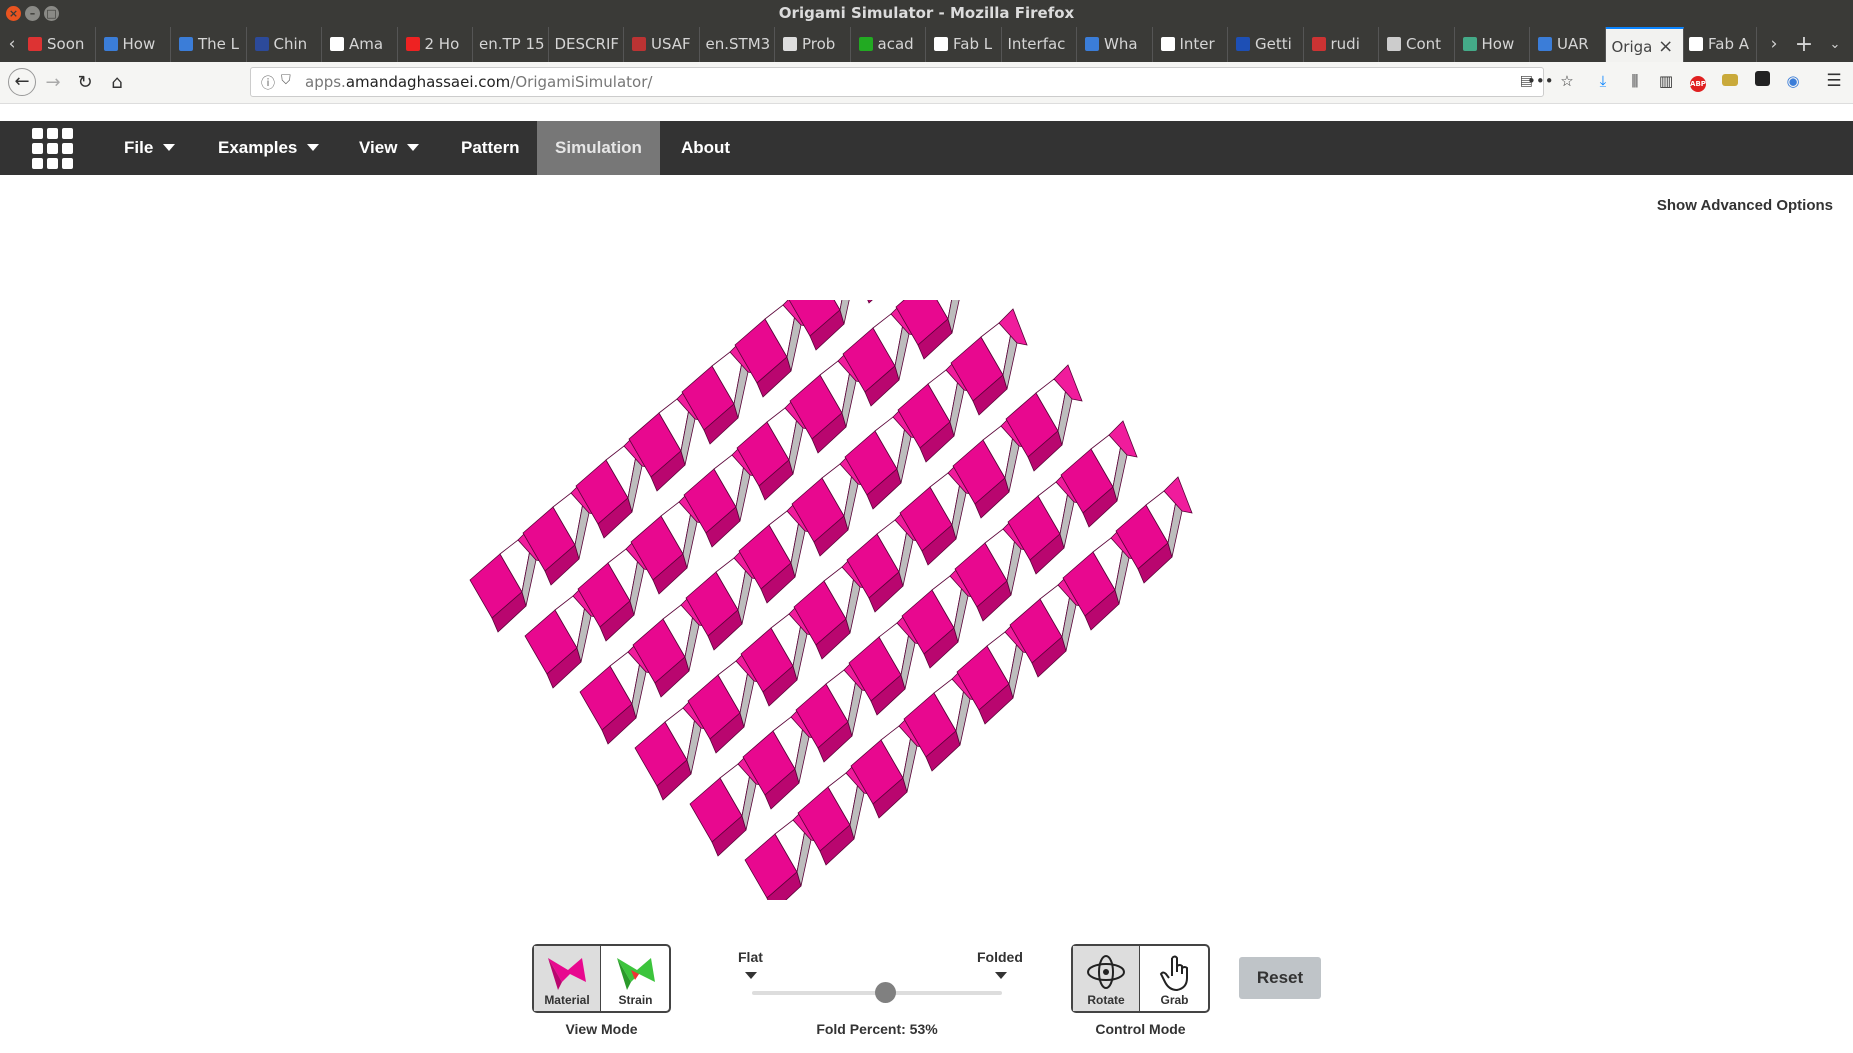 The height and width of the screenshot is (1053, 1853). What do you see at coordinates (1730, 80) in the screenshot?
I see `extension-icon` at bounding box center [1730, 80].